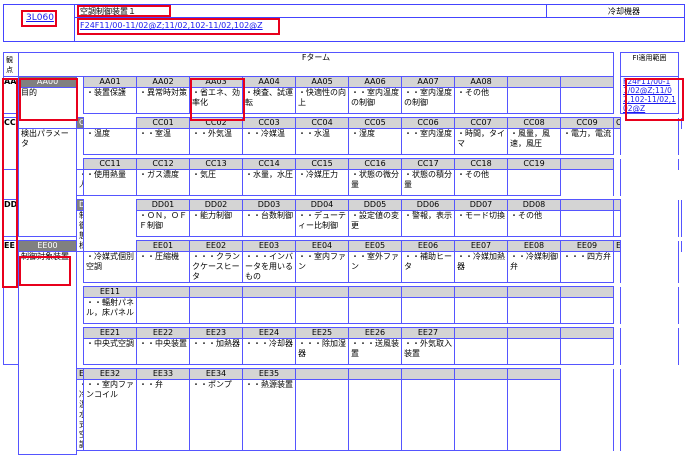 Image resolution: width=689 pixels, height=455 pixels. Describe the element at coordinates (216, 246) in the screenshot. I see `fterm-code: EE02` at that location.